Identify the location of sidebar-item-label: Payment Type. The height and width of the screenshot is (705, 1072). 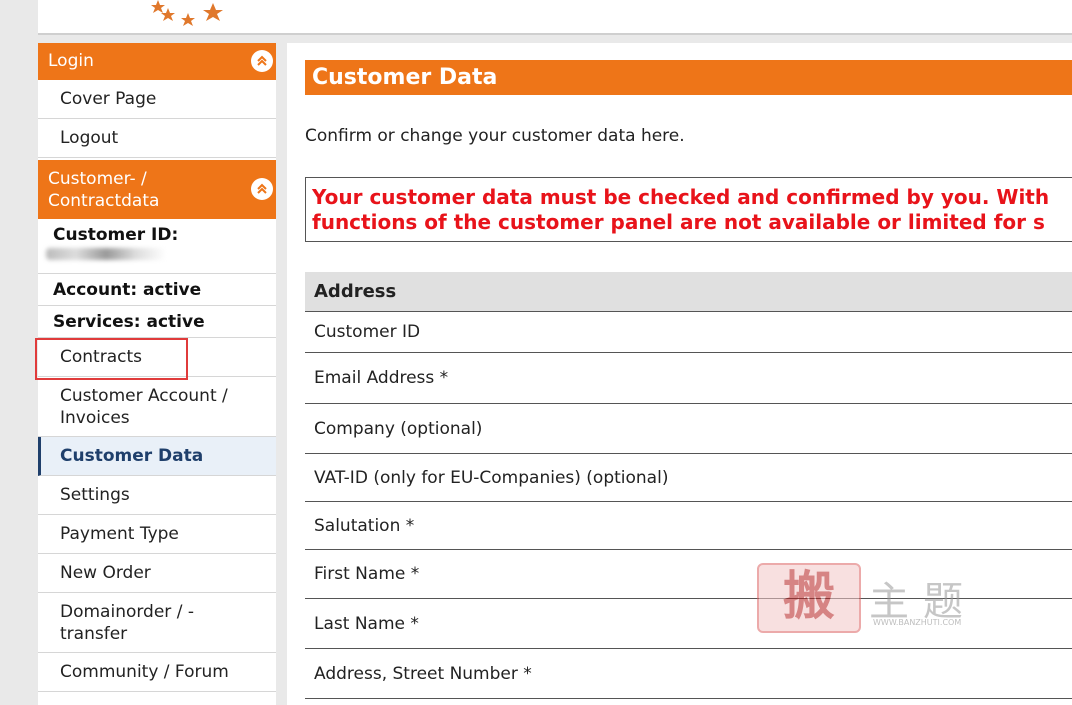
(119, 534).